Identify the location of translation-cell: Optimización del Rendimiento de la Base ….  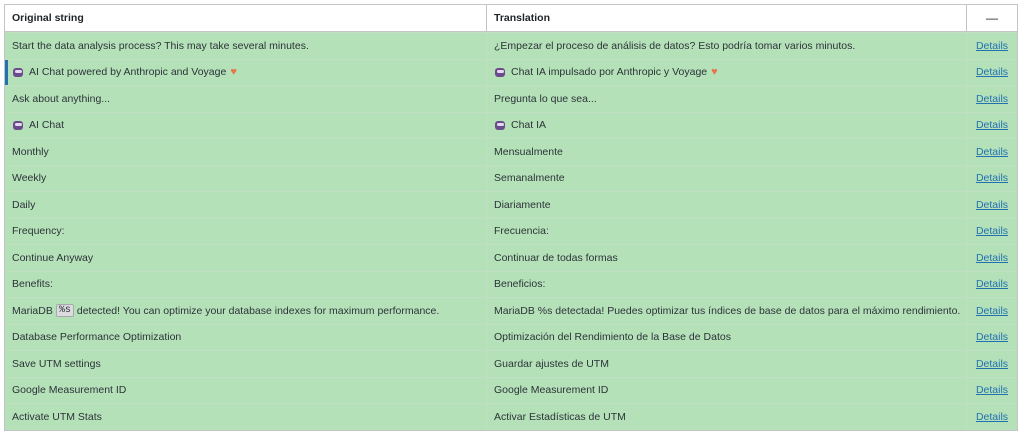
(727, 337).